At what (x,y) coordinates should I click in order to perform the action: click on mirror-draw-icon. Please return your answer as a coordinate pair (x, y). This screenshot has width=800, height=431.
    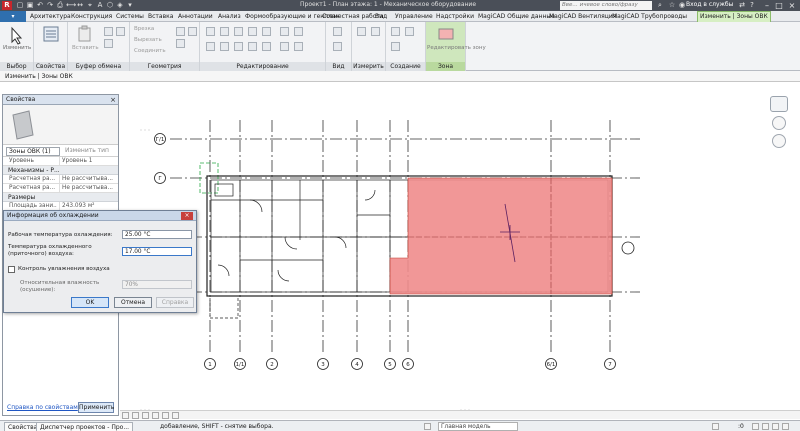
    Looking at the image, I should click on (252, 31).